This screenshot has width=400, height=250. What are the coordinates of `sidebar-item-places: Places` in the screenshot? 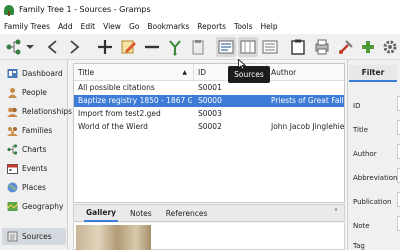 It's located at (34, 187).